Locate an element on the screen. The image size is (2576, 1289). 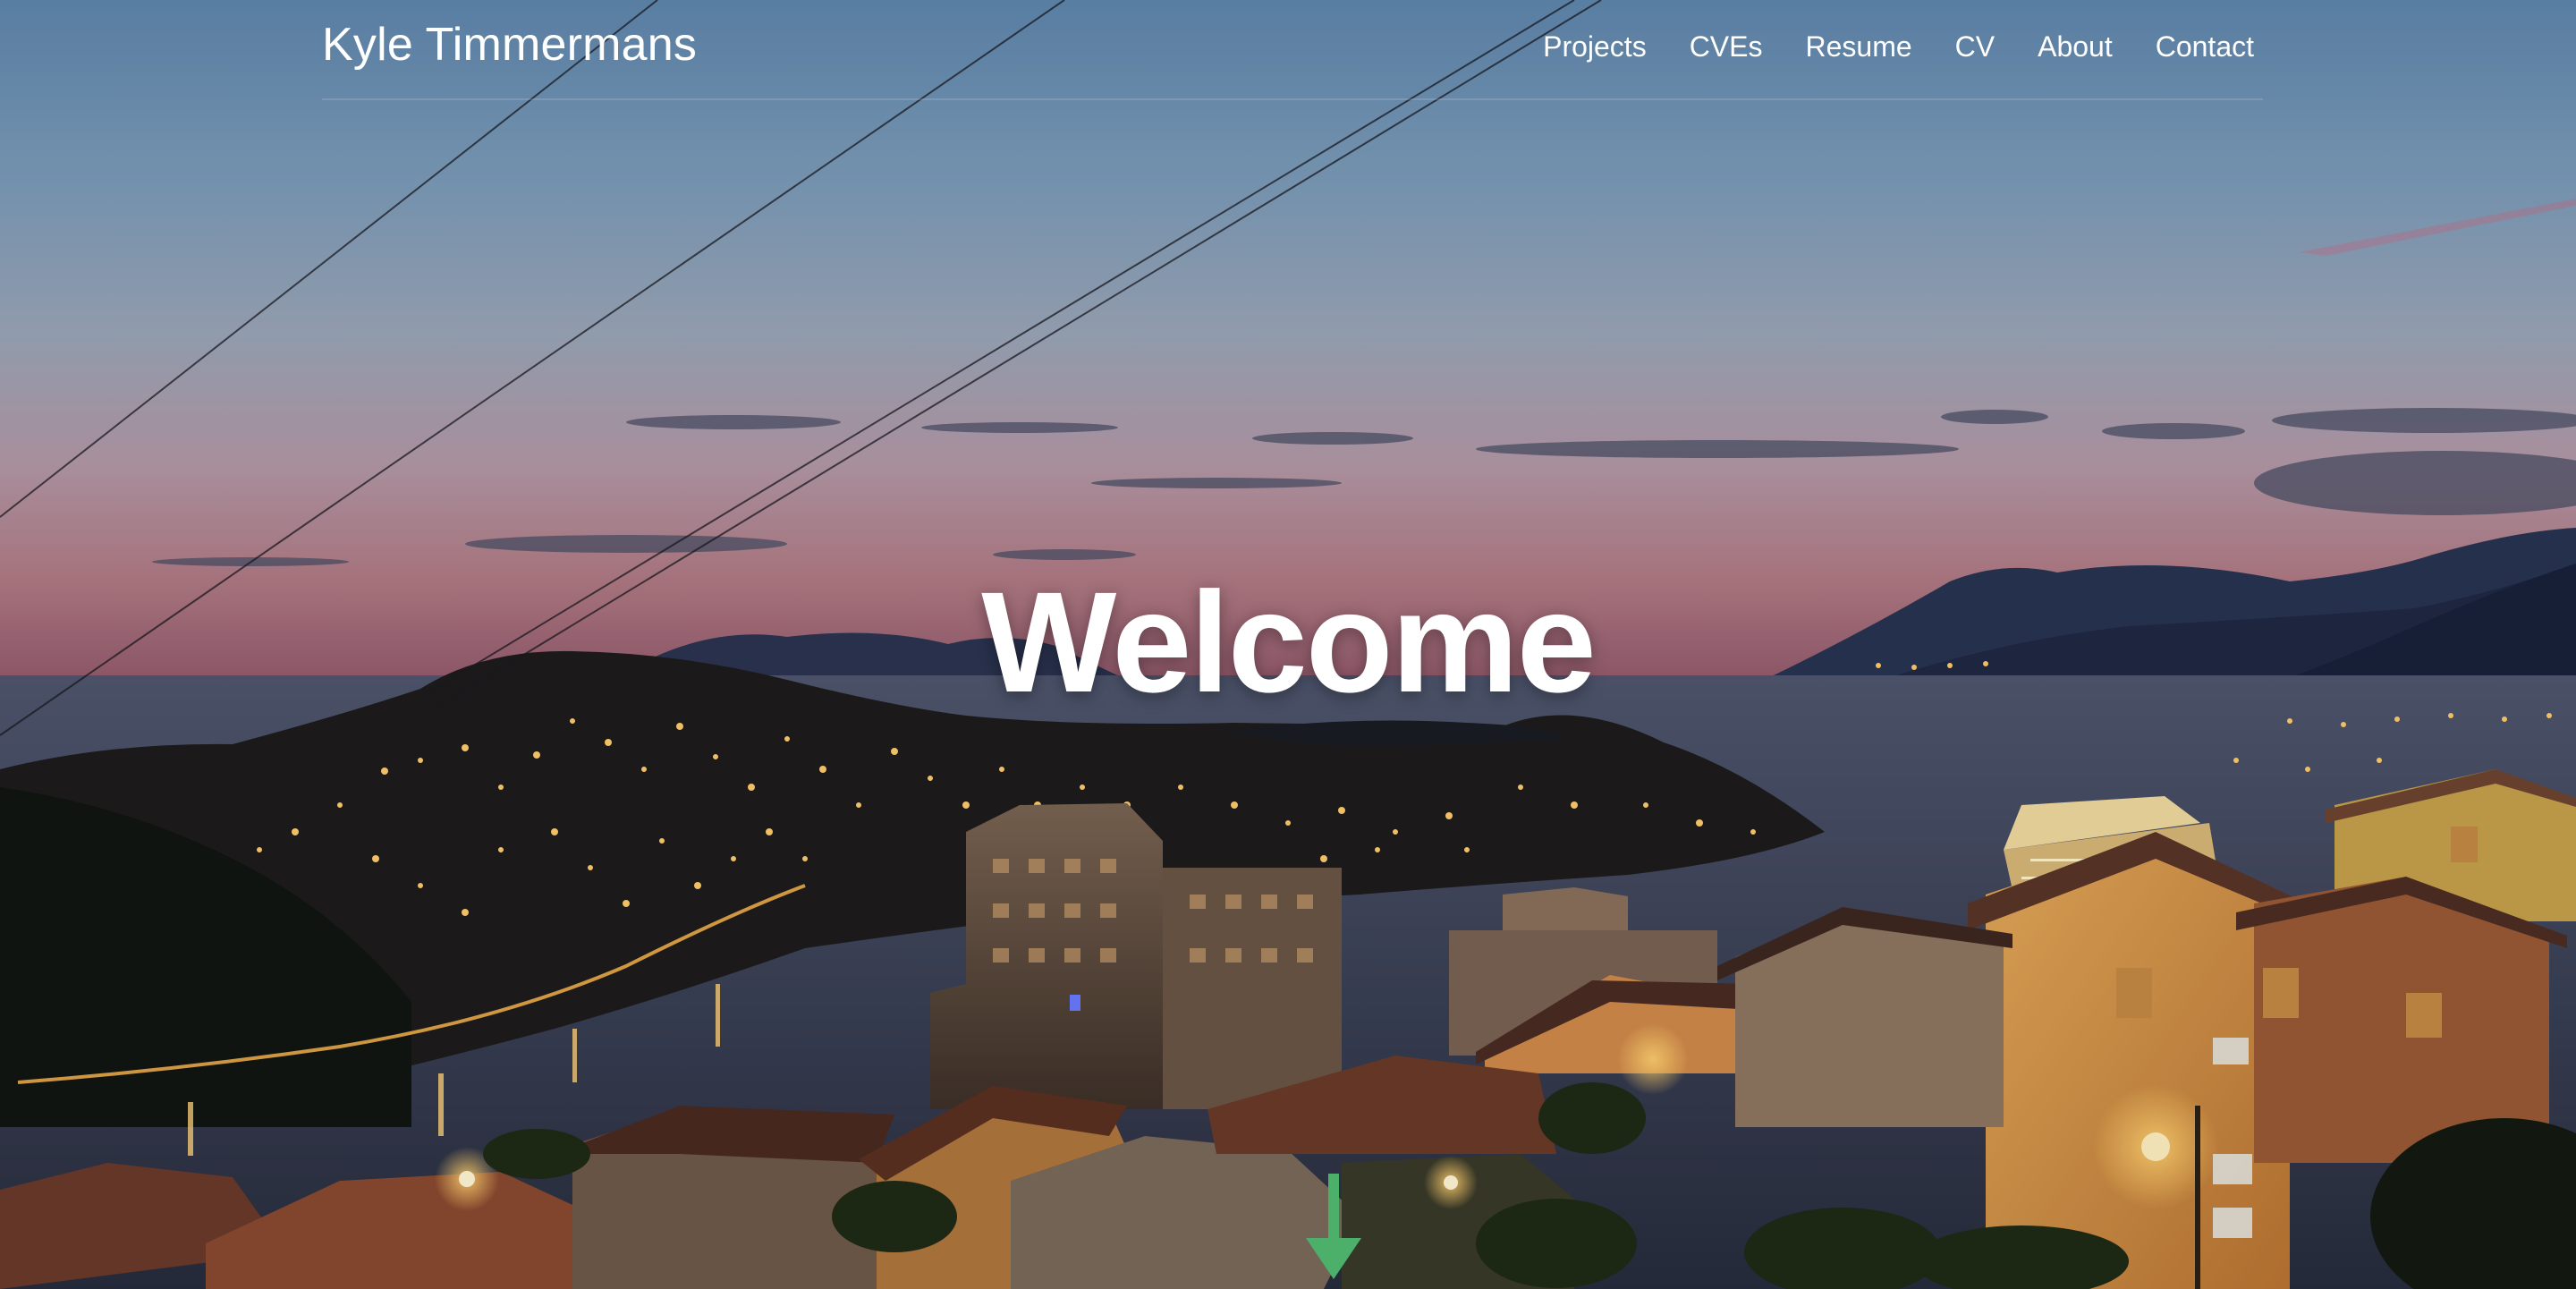
hero-heading: Welcome is located at coordinates (1289, 642).